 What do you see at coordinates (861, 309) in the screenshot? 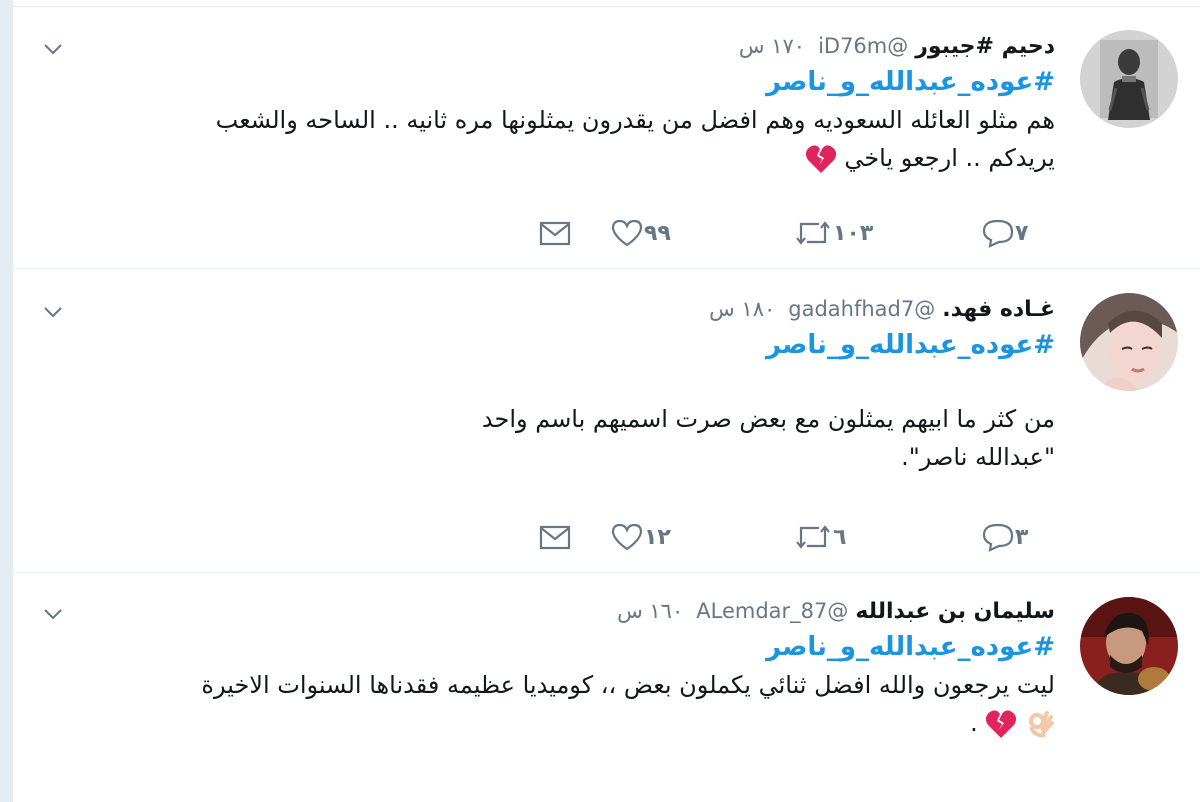
I see `user-handle: @gadahfhad7` at bounding box center [861, 309].